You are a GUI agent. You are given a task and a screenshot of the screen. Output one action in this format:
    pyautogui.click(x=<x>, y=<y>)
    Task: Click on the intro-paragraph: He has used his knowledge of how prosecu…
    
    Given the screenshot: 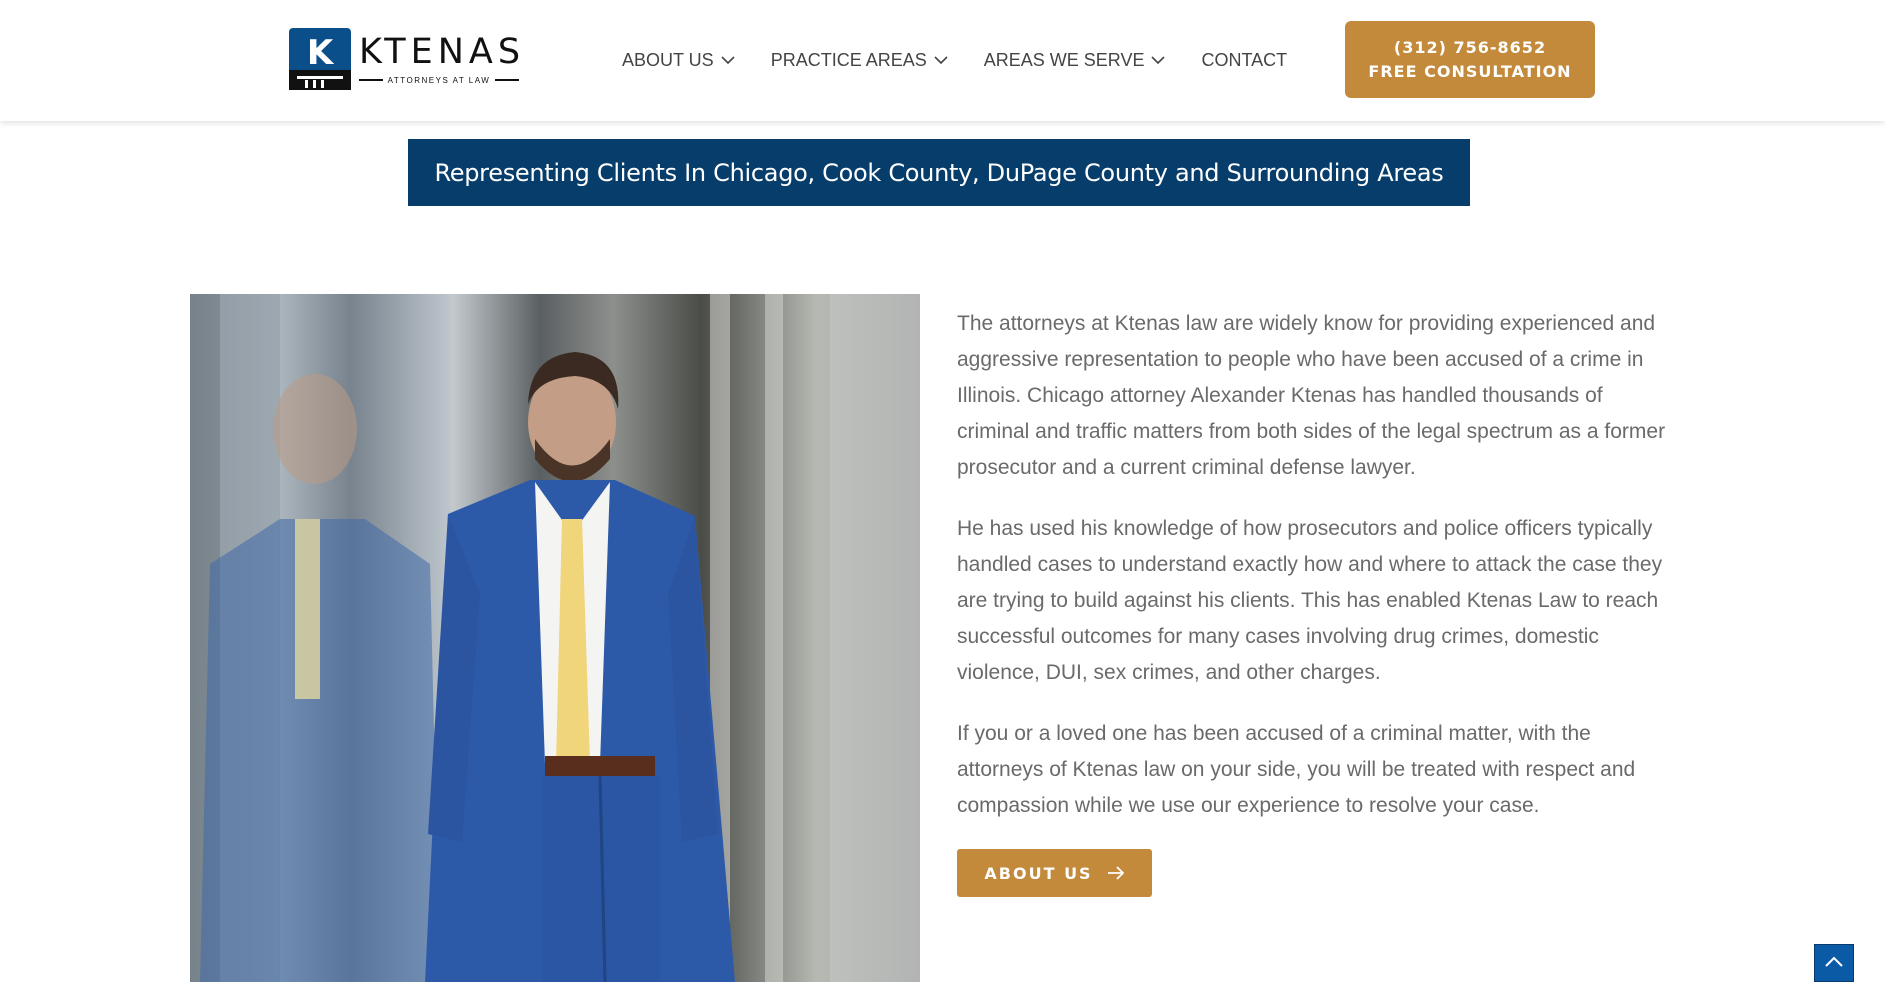 What is the action you would take?
    pyautogui.click(x=1310, y=600)
    